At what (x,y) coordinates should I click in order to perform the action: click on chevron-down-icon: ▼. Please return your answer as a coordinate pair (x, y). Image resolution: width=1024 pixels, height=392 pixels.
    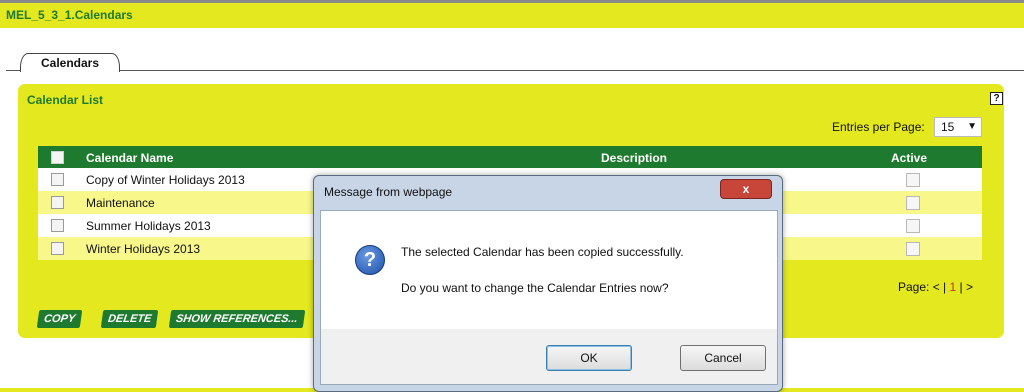
    Looking at the image, I should click on (972, 126).